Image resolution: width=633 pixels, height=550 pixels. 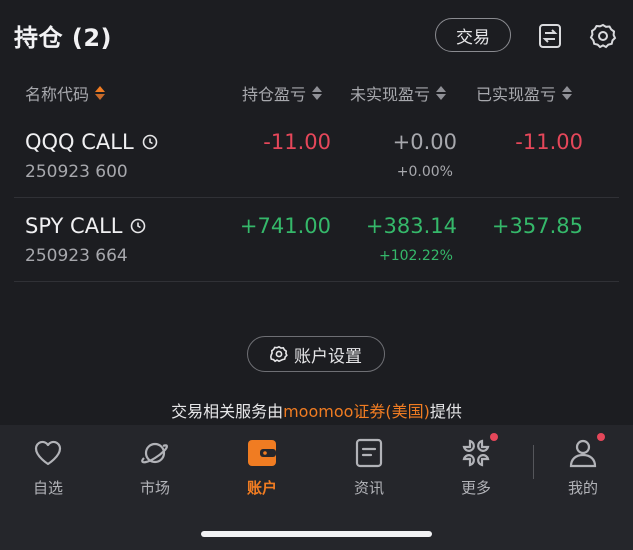 What do you see at coordinates (445, 411) in the screenshot?
I see `provider-suffix: 提供` at bounding box center [445, 411].